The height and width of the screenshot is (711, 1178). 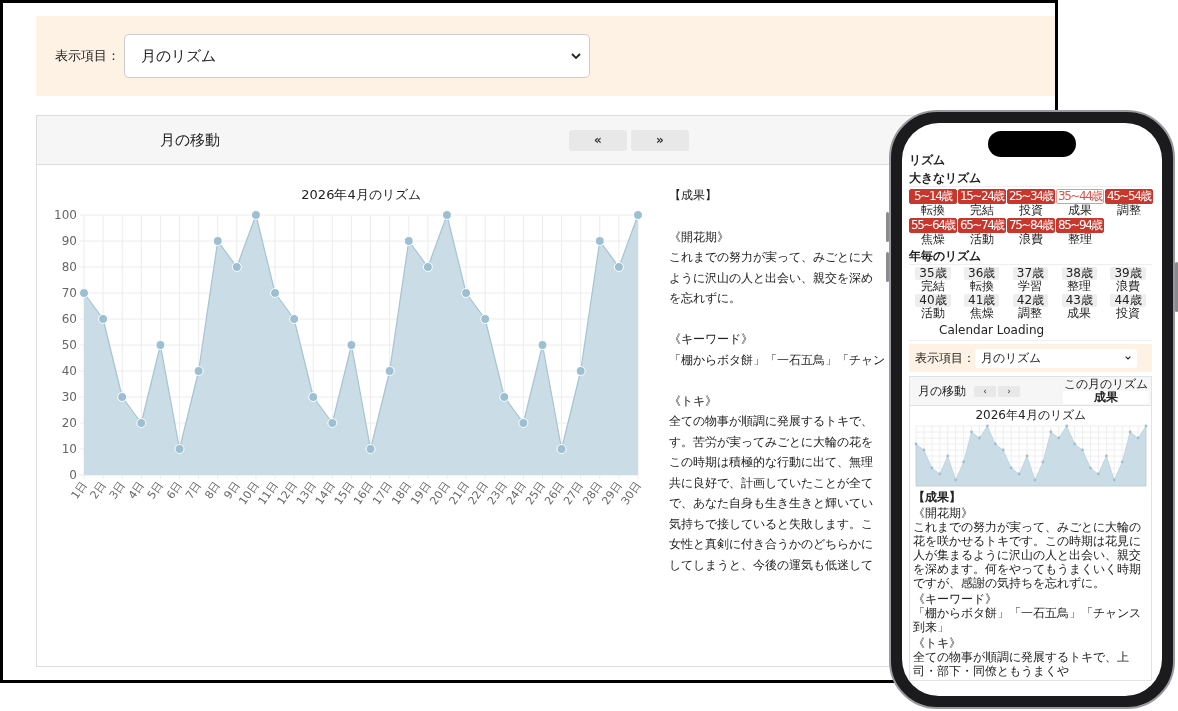 I want to click on chart-title: 2026年4月のリズム, so click(x=361, y=194).